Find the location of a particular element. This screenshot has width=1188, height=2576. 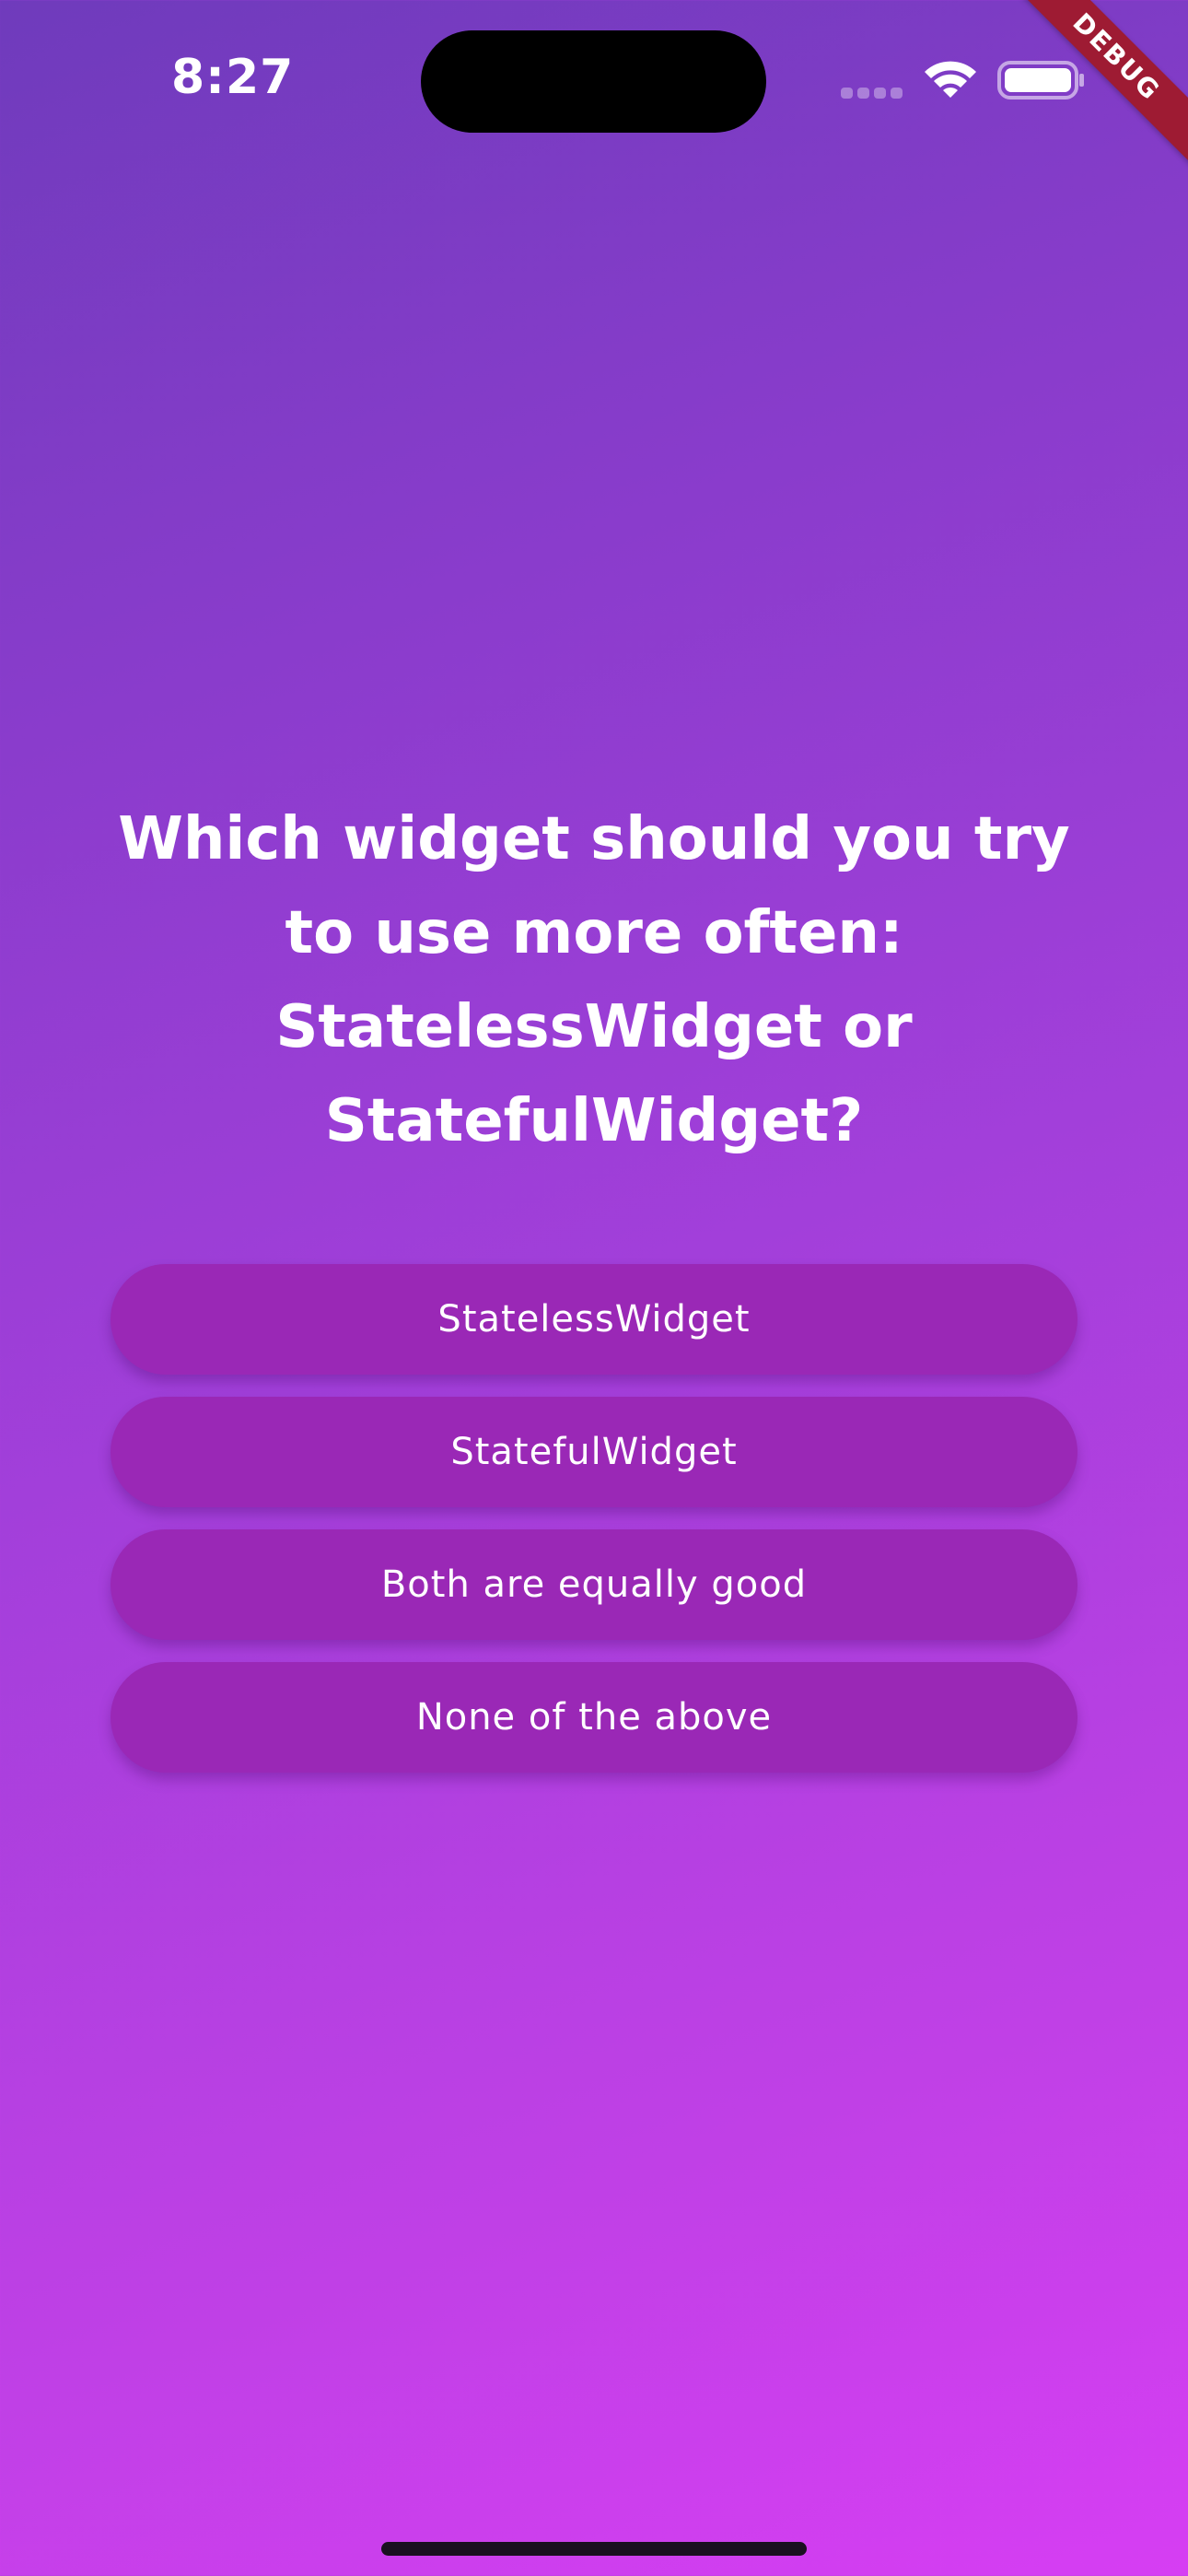

wifi-icon is located at coordinates (951, 79).